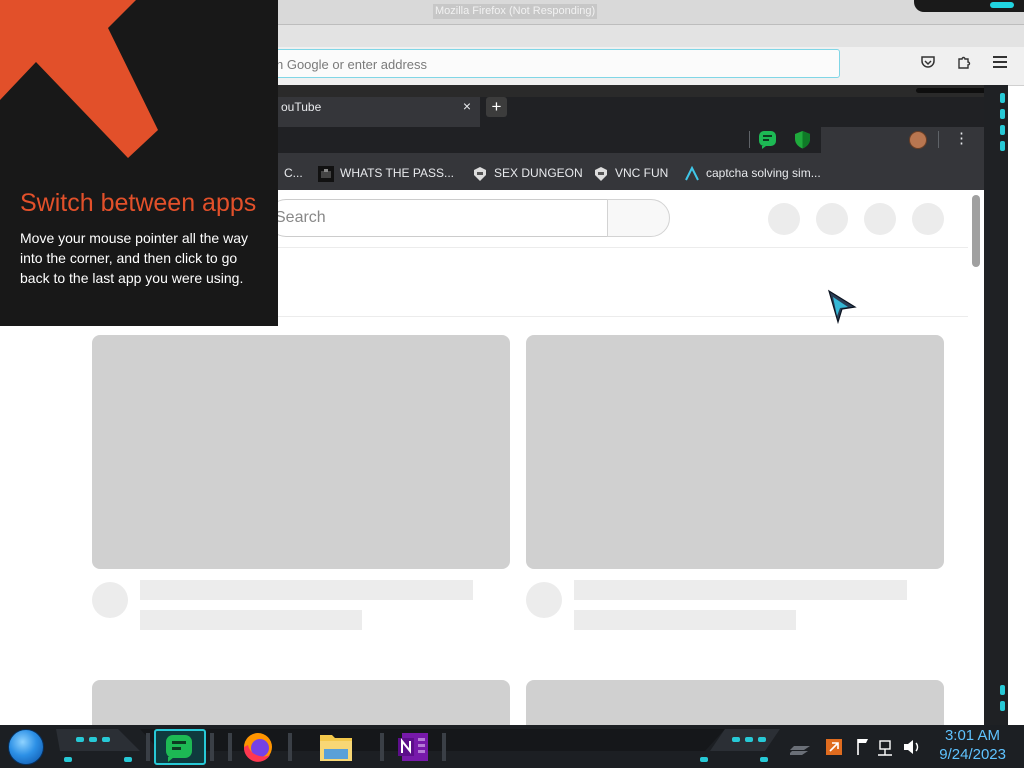 The width and height of the screenshot is (1024, 773). Describe the element at coordinates (80, 80) in the screenshot. I see `corner-arrow-icon` at that location.